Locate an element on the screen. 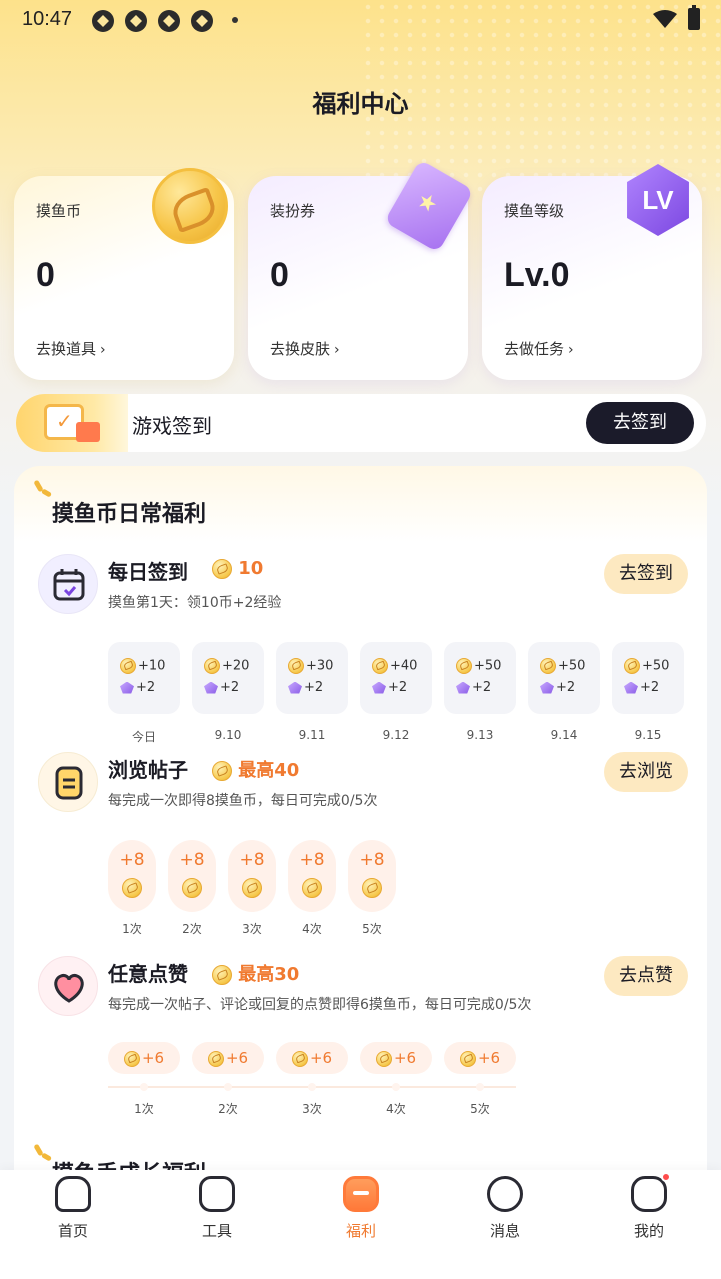 The height and width of the screenshot is (1279, 721). checkin-day-cell: +40 +2 is located at coordinates (396, 678).